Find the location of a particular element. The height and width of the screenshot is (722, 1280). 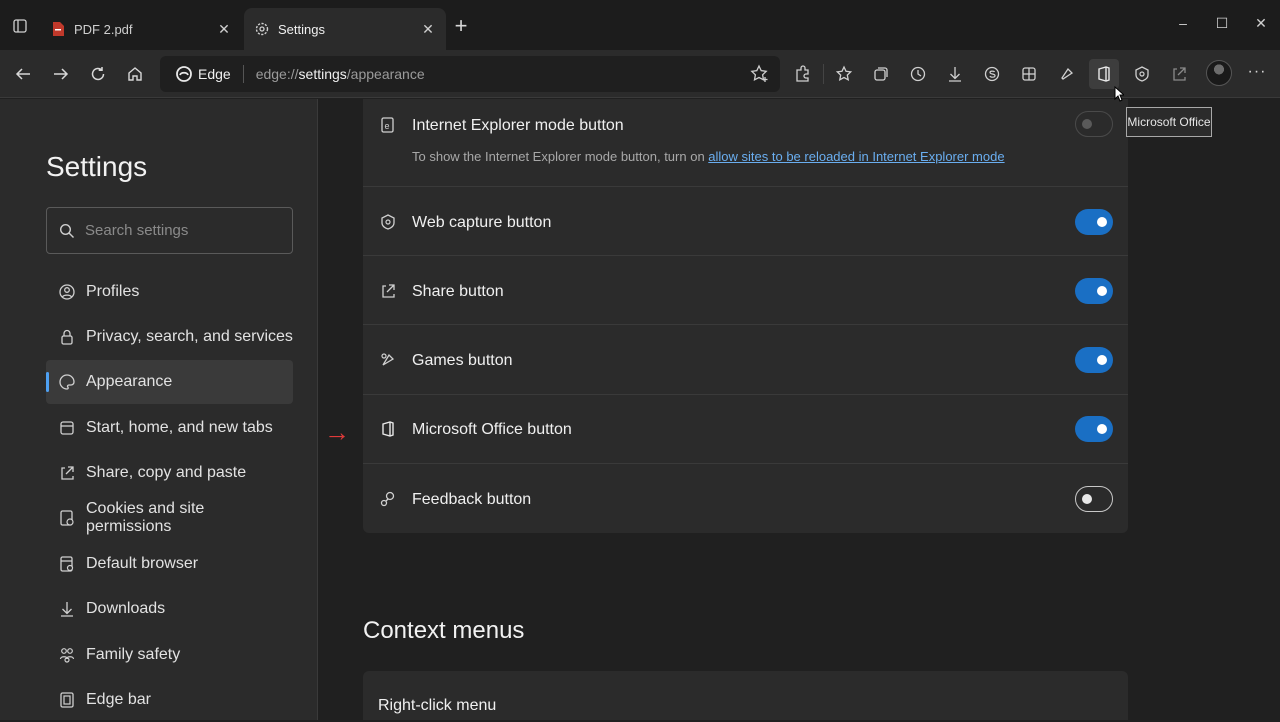

sidebar-item-share: Share, copy and paste is located at coordinates (169, 473).